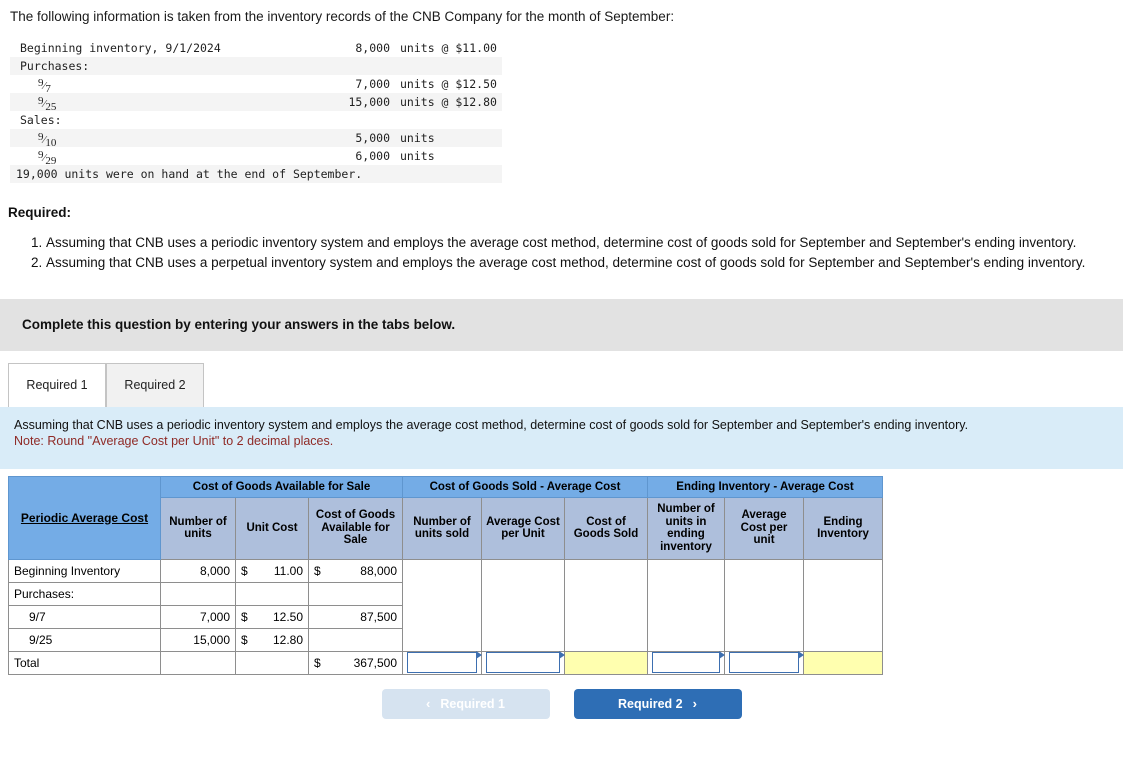 Image resolution: width=1123 pixels, height=758 pixels. What do you see at coordinates (843, 528) in the screenshot?
I see `col-ending-inventory: Ending Inventory` at bounding box center [843, 528].